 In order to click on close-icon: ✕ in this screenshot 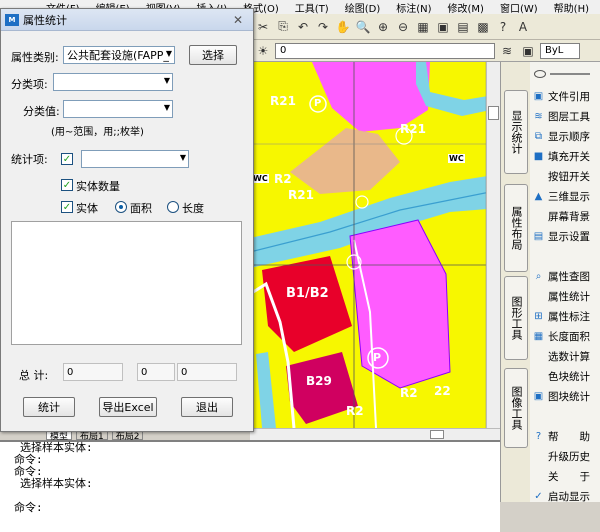, I will do `click(238, 20)`.